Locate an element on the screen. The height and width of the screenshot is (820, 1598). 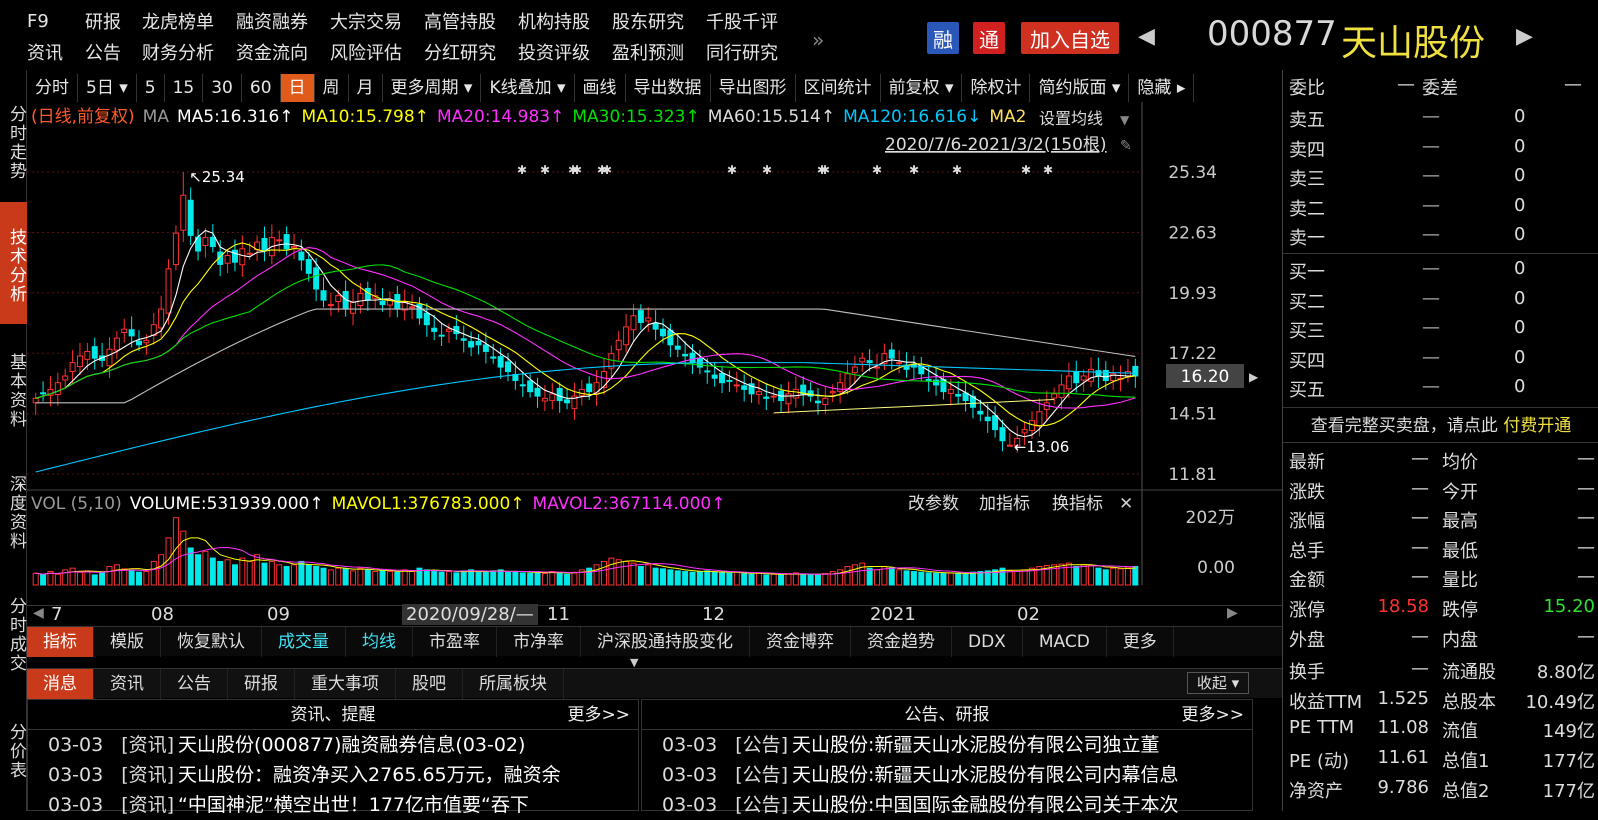
toolbar-item: 周 is located at coordinates (332, 88).